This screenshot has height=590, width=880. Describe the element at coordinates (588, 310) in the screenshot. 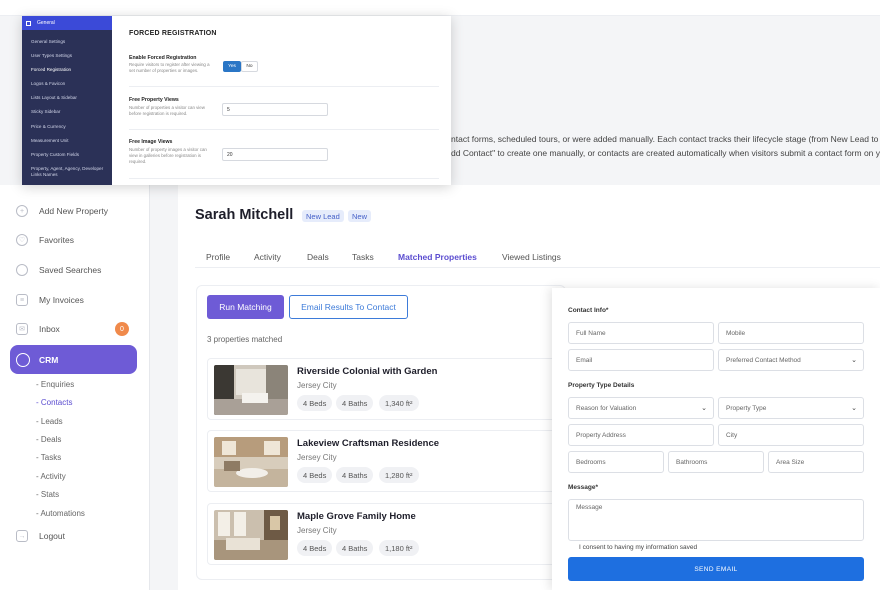

I see `contact-info-label: Contact Info*` at that location.